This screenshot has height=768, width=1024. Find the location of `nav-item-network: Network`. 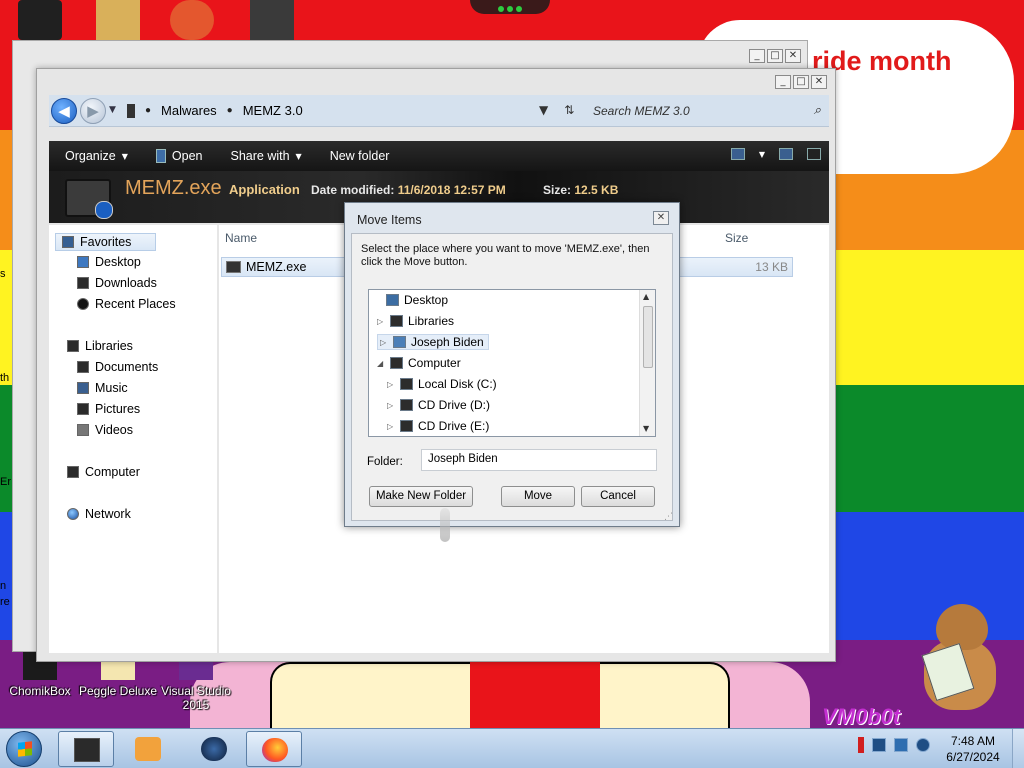

nav-item-network: Network is located at coordinates (99, 514).